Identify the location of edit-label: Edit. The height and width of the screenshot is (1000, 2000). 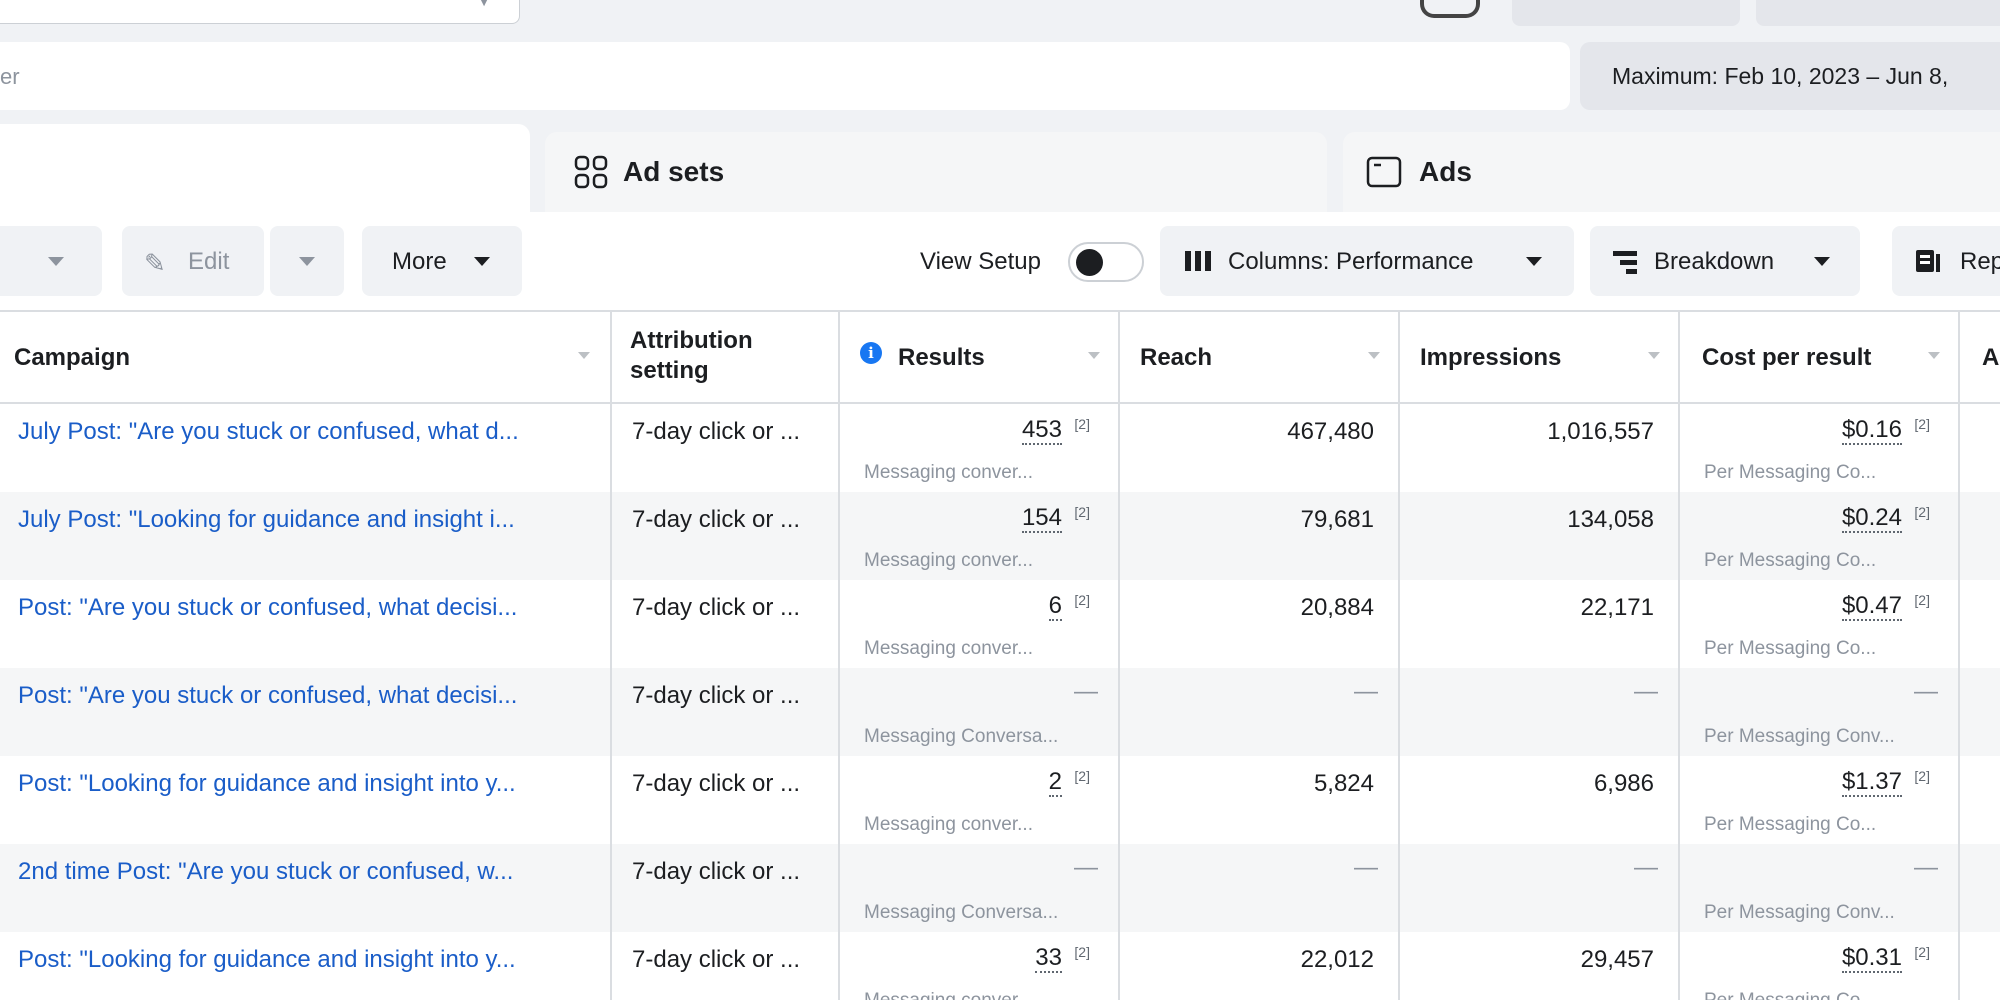
(209, 261).